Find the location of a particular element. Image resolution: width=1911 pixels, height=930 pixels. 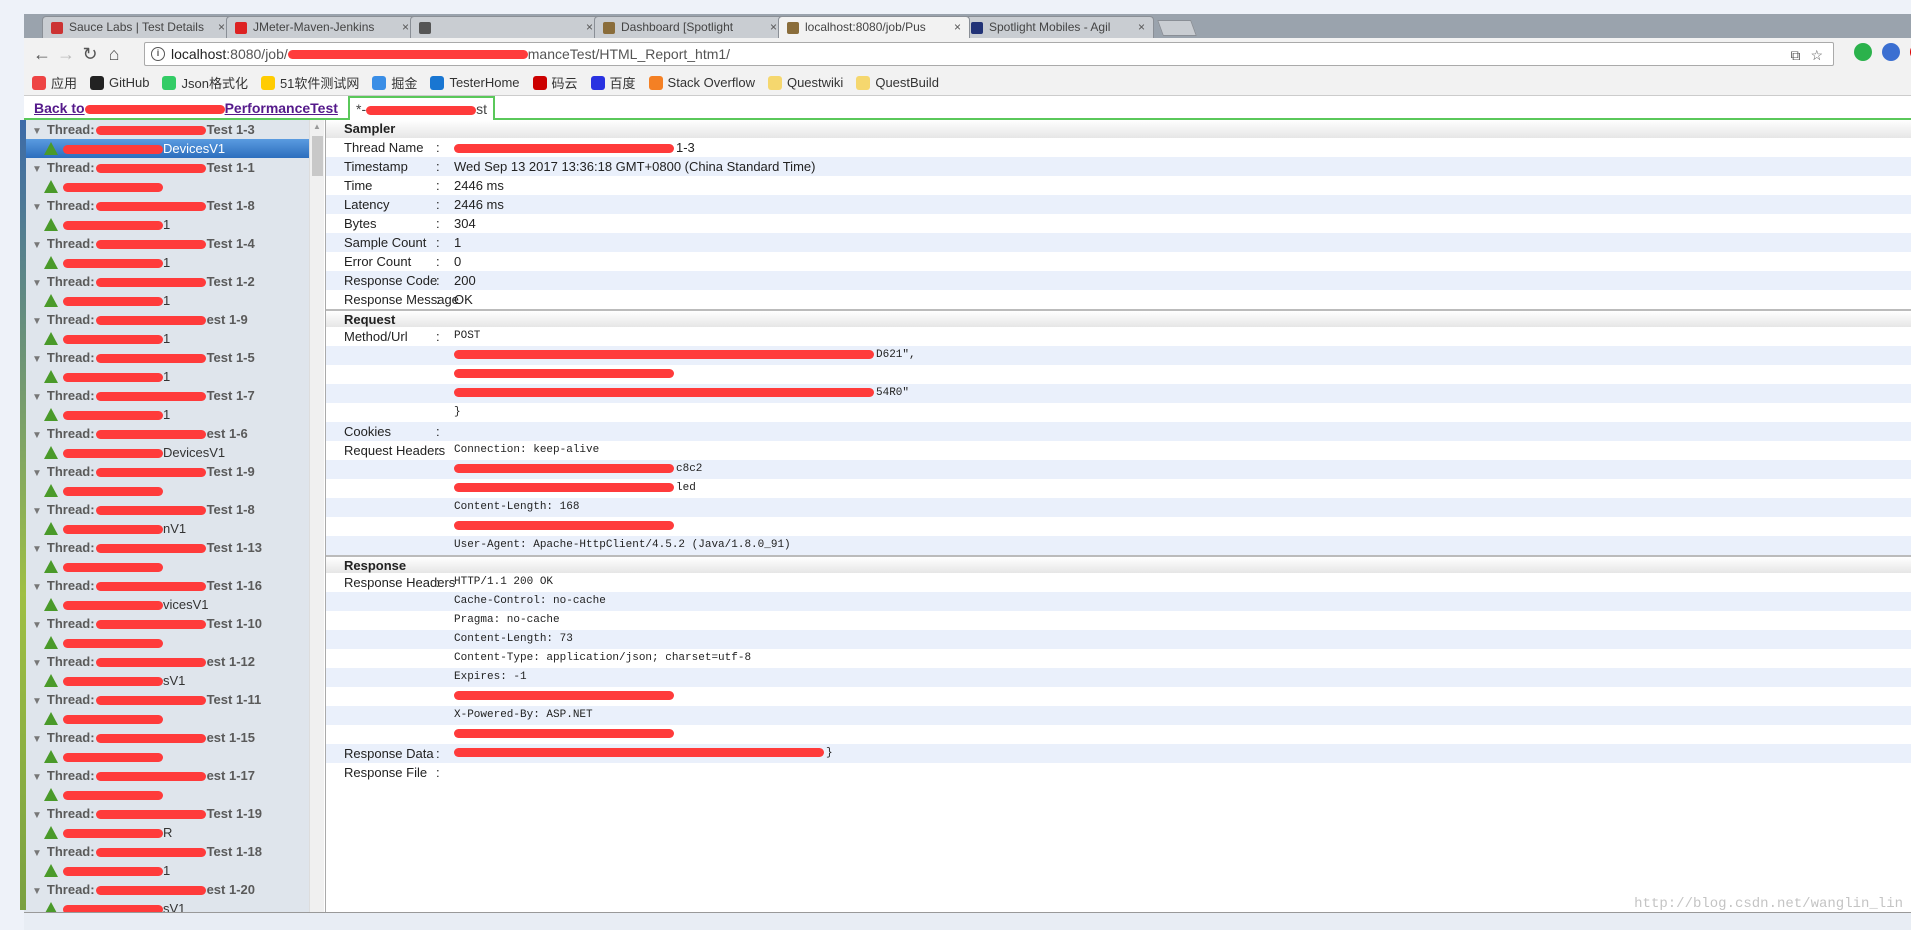

back-icon: ← is located at coordinates (42, 54).